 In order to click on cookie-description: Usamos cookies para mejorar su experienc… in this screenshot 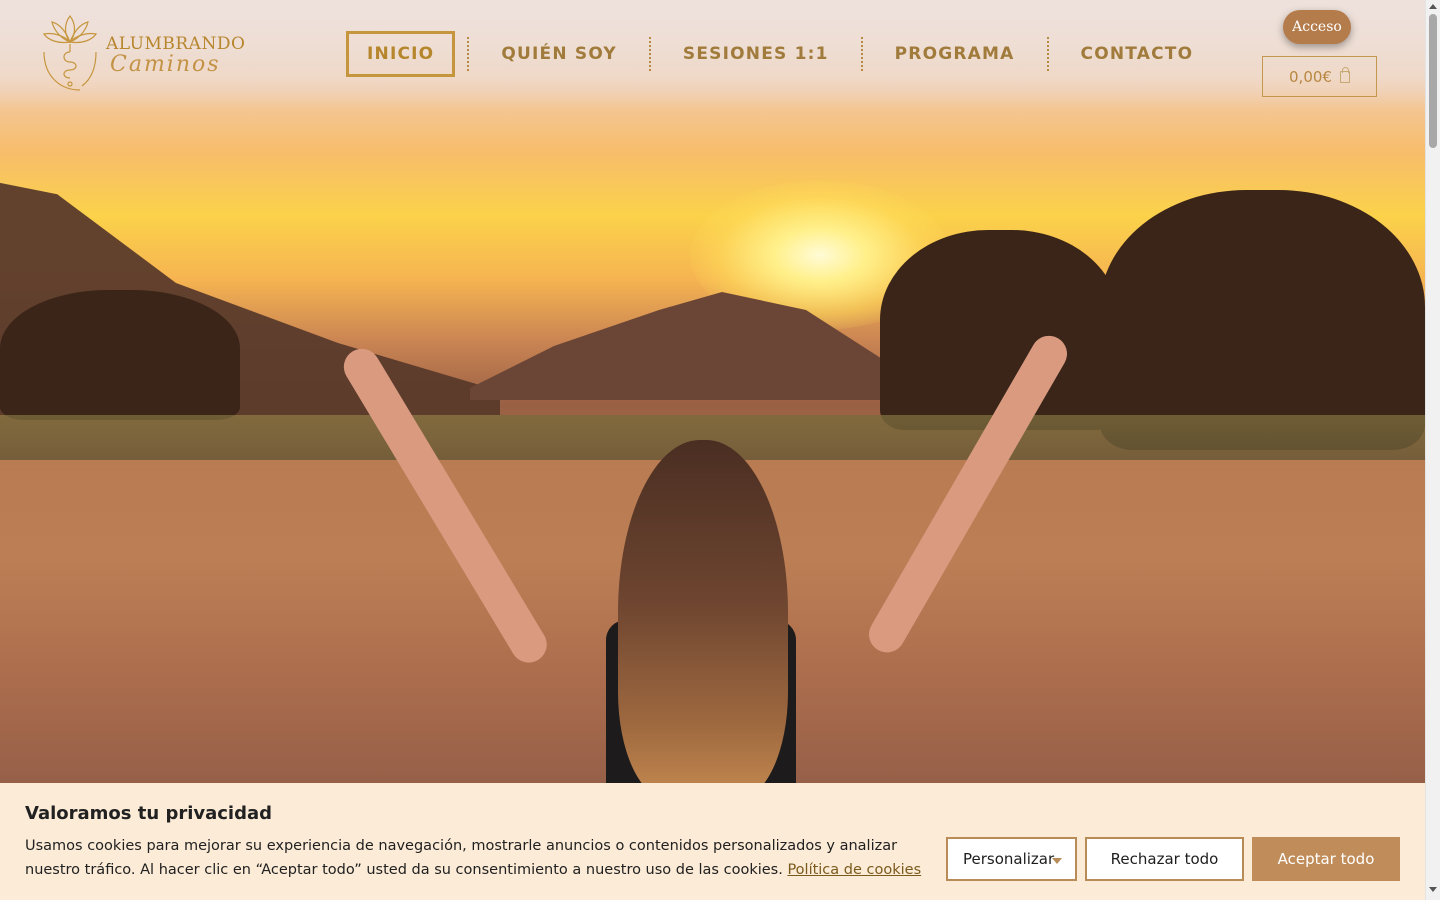, I will do `click(461, 858)`.